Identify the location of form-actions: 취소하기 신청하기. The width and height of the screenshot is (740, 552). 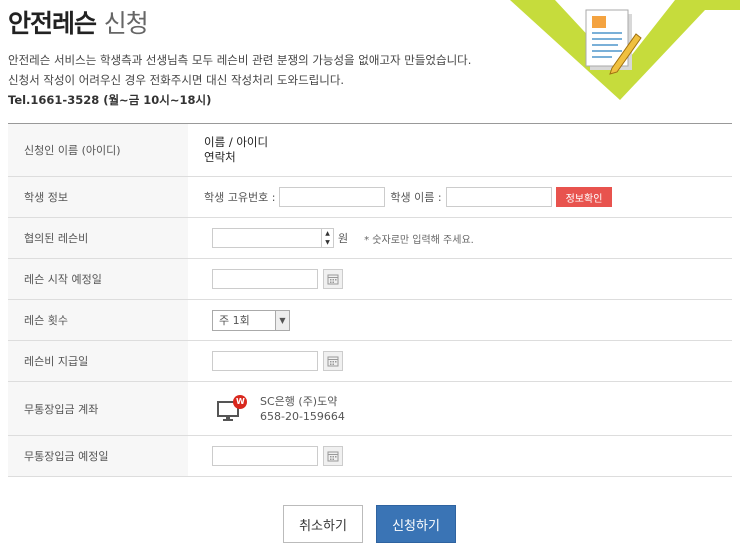
(370, 525).